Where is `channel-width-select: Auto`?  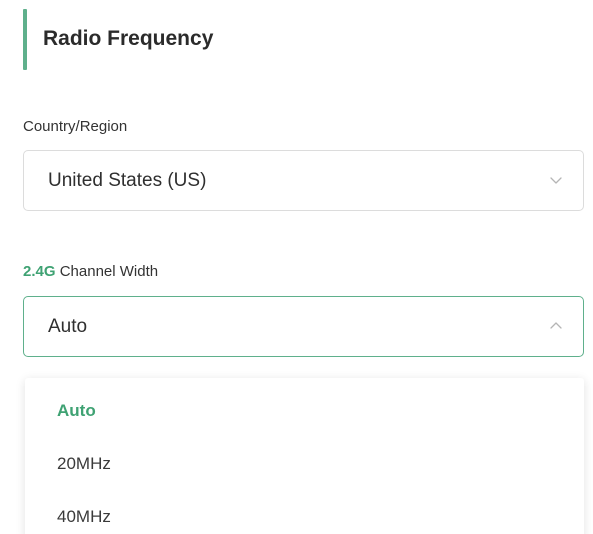 channel-width-select: Auto is located at coordinates (303, 326).